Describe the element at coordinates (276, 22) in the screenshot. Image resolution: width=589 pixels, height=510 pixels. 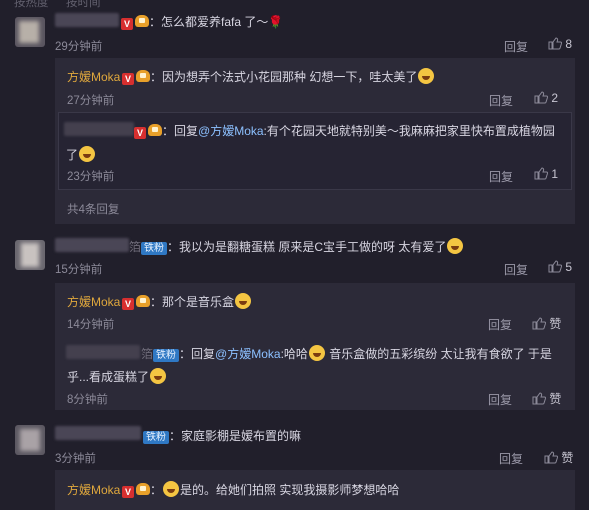
I see `rose-icon: 🌹` at that location.